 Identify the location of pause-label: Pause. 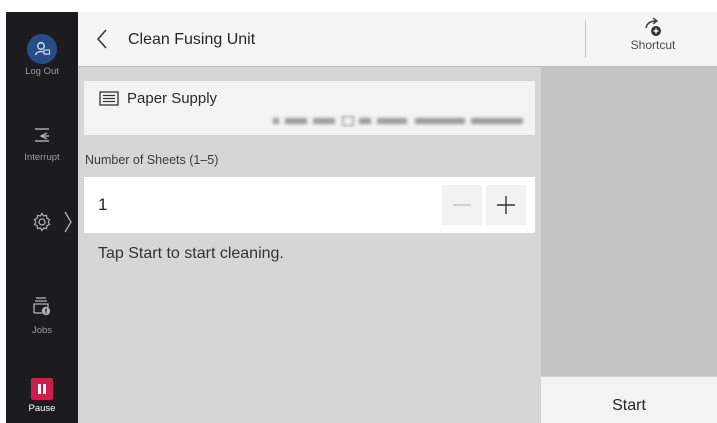
(42, 408).